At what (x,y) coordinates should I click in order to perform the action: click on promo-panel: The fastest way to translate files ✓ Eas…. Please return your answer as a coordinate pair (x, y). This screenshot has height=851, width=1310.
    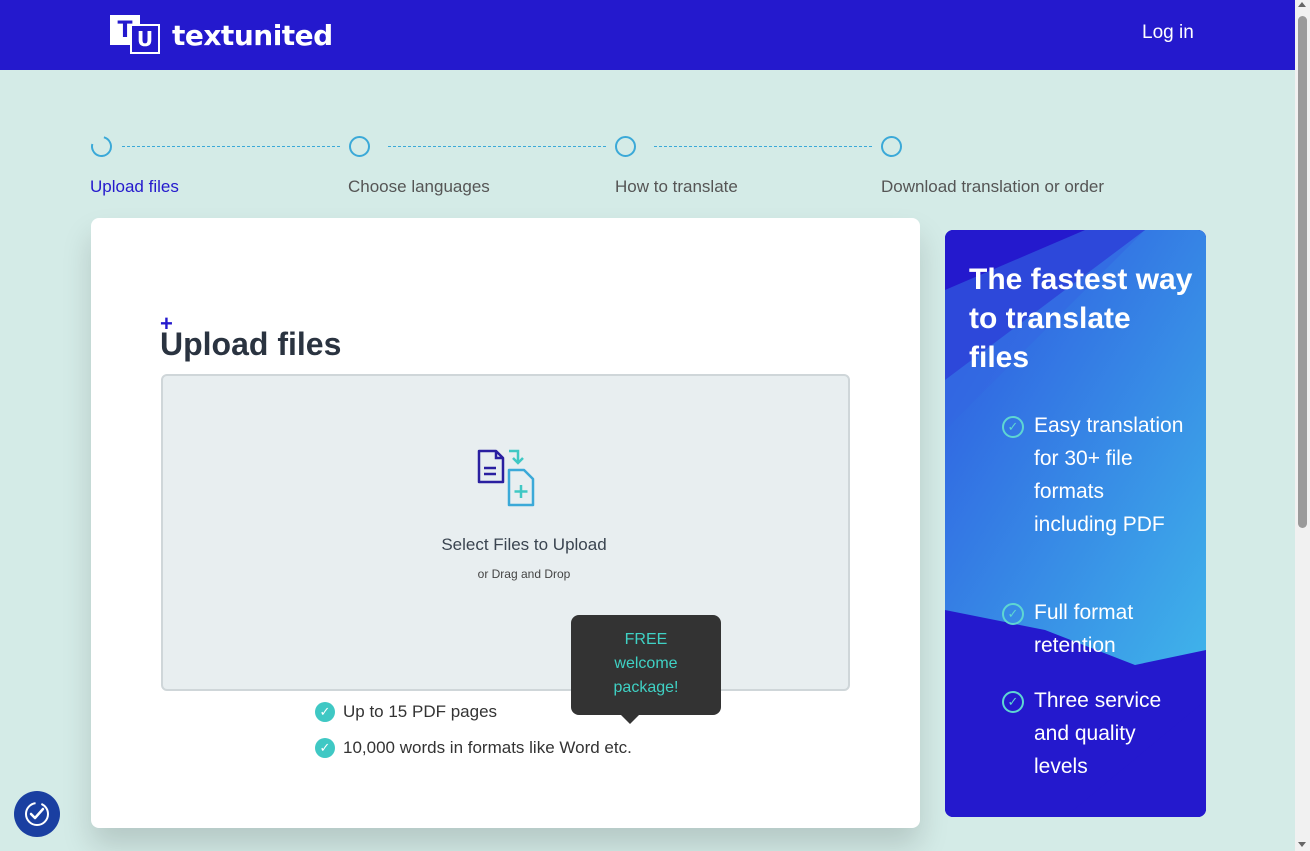
    Looking at the image, I should click on (1075, 523).